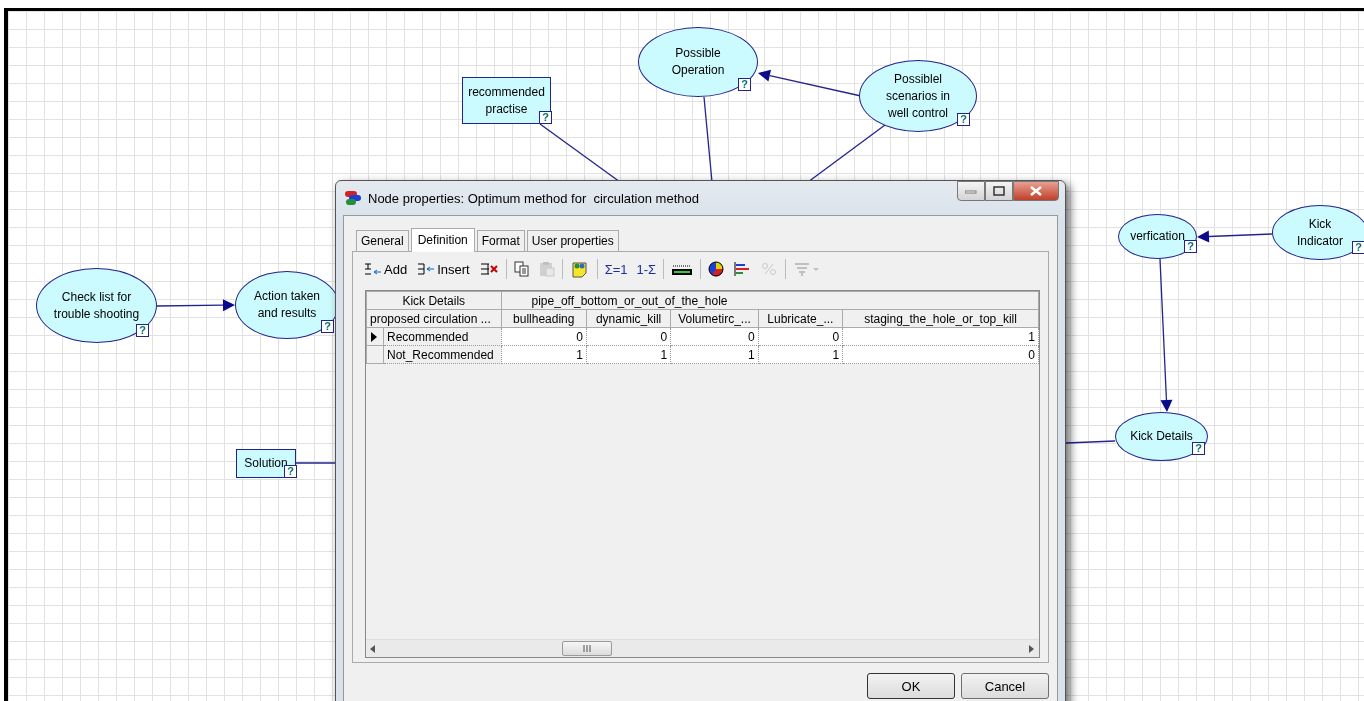 The image size is (1364, 701). I want to click on ok-button: OK, so click(911, 686).